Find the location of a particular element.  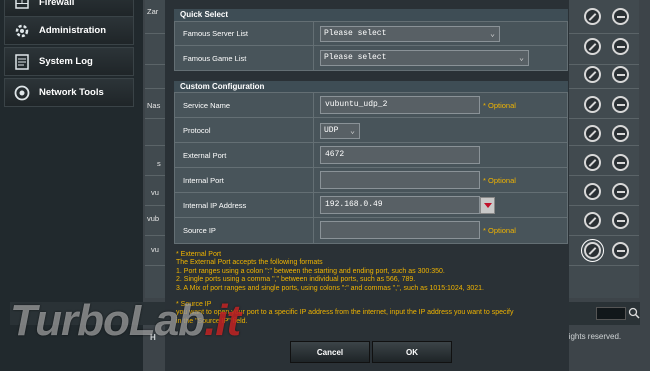

sidebar-item-firewall: Firewall is located at coordinates (69, 8).